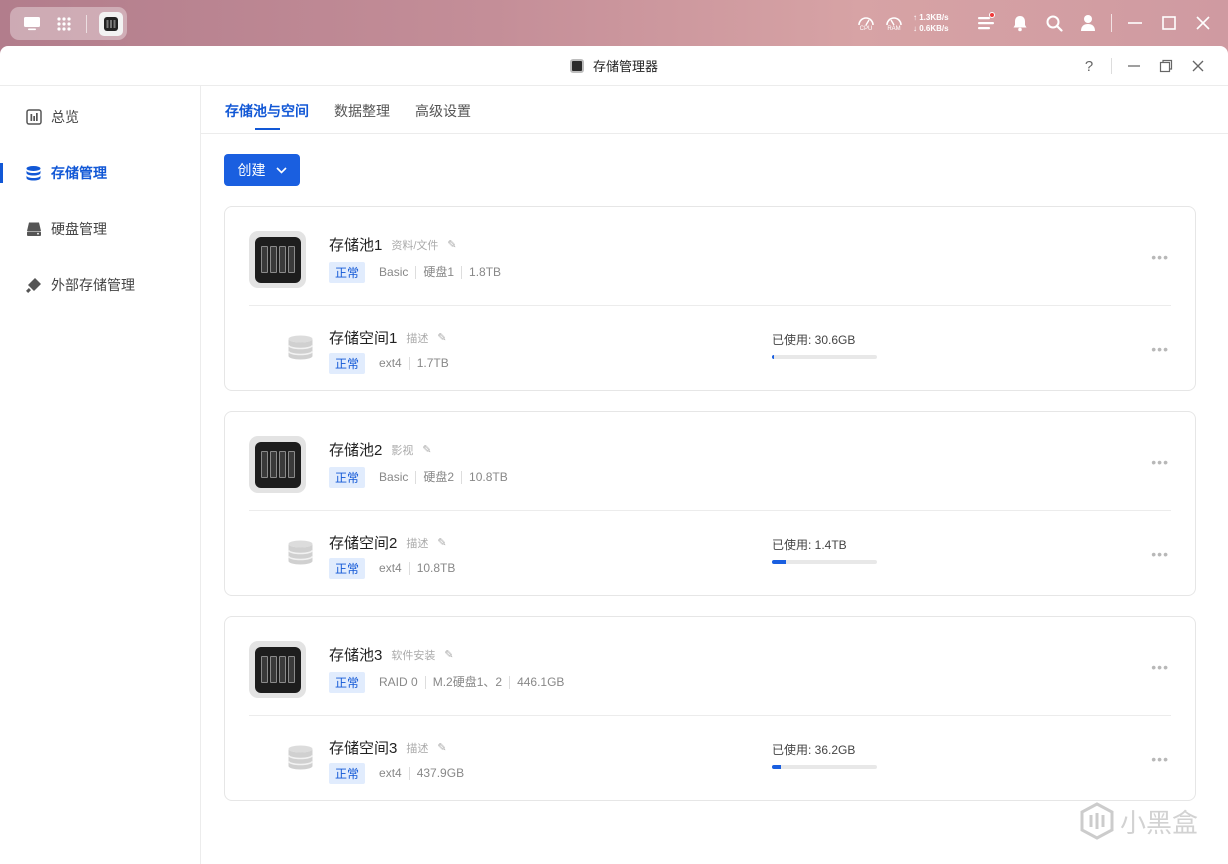  I want to click on pool-disks: 硬盘1, so click(438, 272).